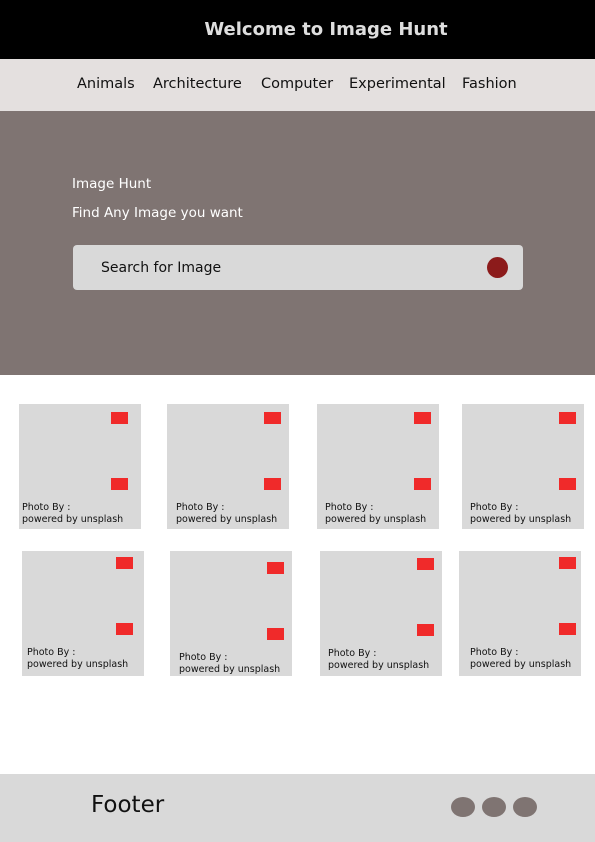 This screenshot has height=842, width=595. I want to click on footer-label: Footer, so click(128, 805).